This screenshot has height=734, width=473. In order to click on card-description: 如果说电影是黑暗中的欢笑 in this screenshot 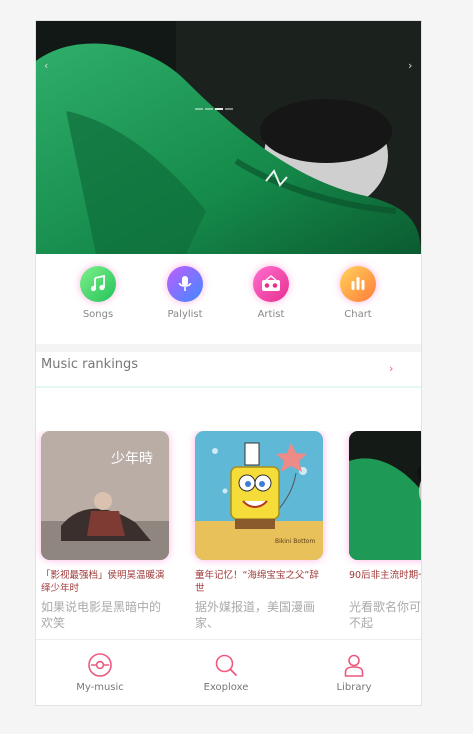, I will do `click(101, 615)`.